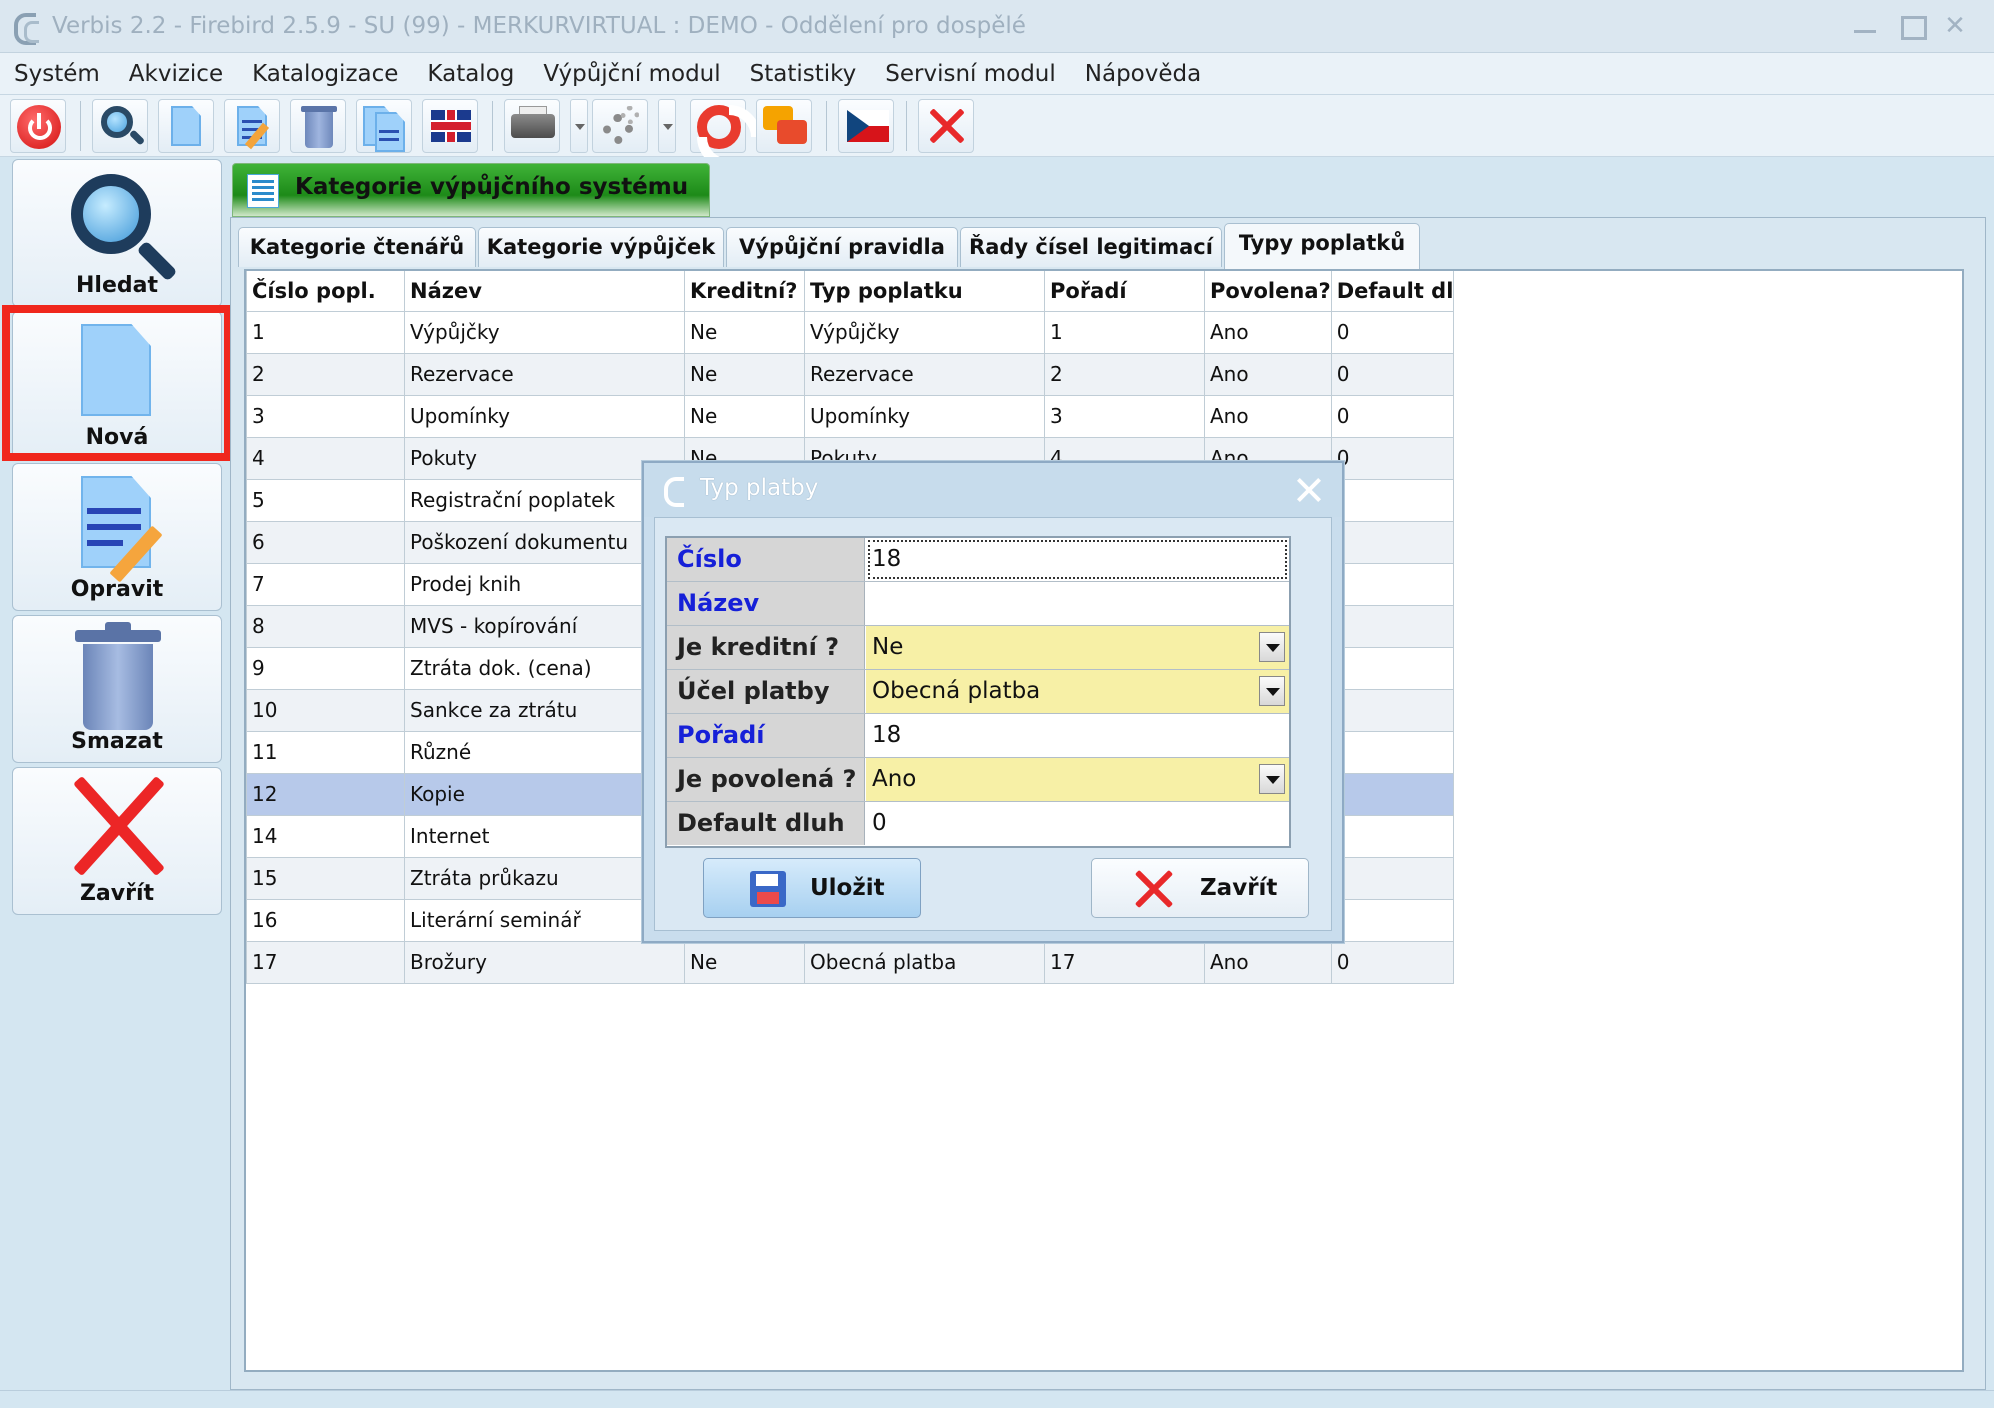 The height and width of the screenshot is (1408, 1994). I want to click on field-label: Je povolená ?, so click(766, 779).